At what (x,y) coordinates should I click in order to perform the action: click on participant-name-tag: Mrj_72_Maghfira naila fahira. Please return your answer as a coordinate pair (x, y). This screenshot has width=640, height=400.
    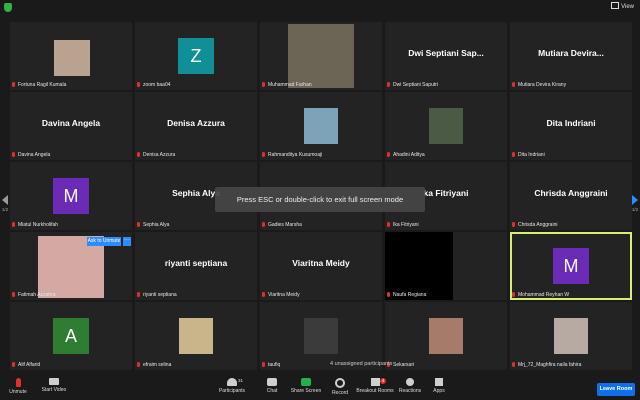
    Looking at the image, I should click on (546, 365).